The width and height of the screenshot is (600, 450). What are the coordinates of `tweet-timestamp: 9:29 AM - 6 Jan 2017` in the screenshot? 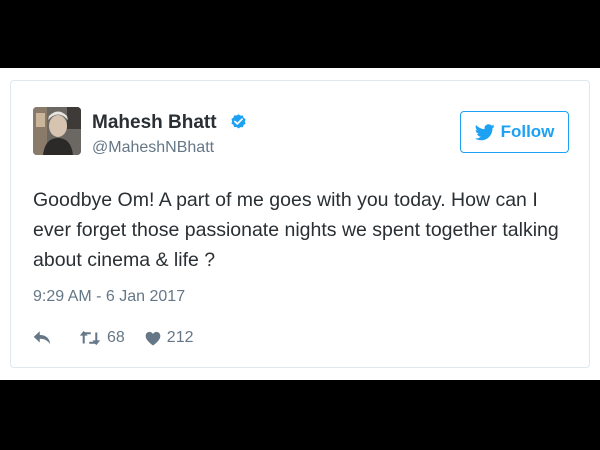 It's located at (109, 297).